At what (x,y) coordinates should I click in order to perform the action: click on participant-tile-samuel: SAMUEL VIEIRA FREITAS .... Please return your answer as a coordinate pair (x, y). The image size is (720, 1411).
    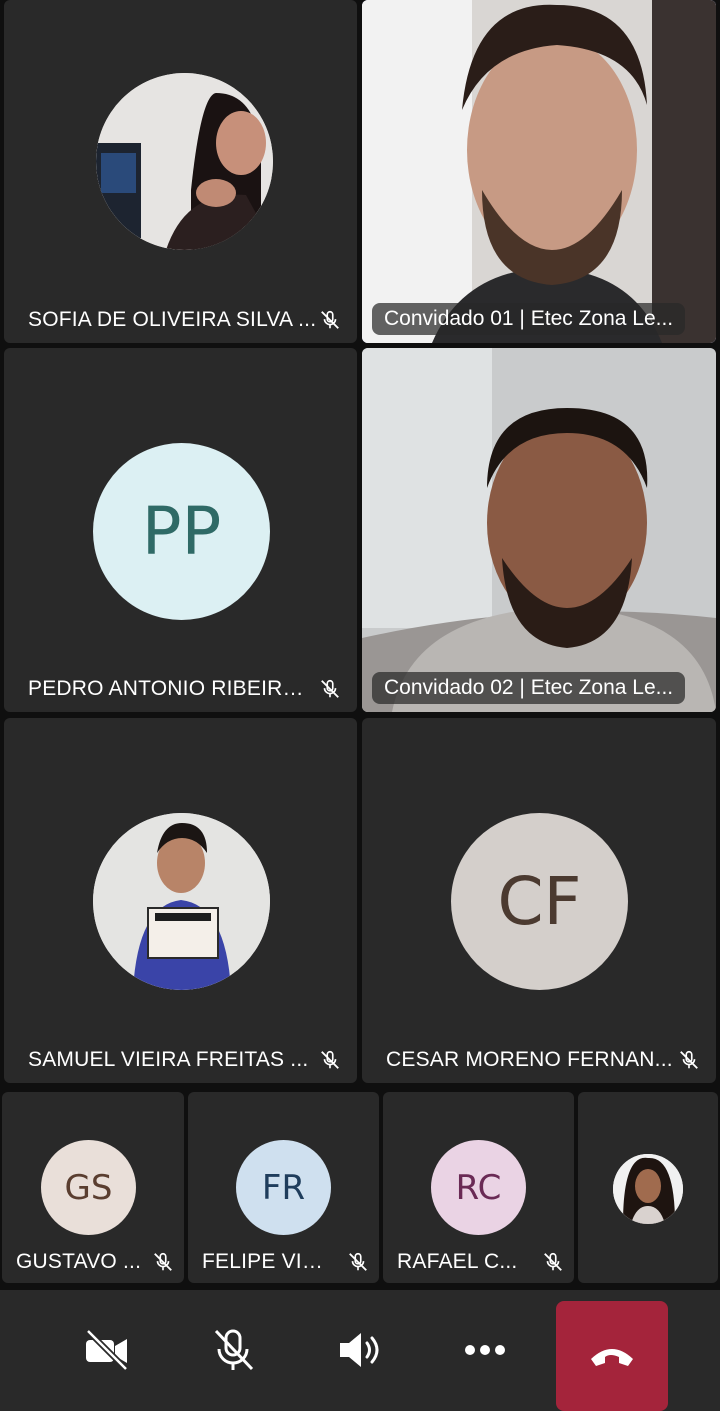
    Looking at the image, I should click on (180, 900).